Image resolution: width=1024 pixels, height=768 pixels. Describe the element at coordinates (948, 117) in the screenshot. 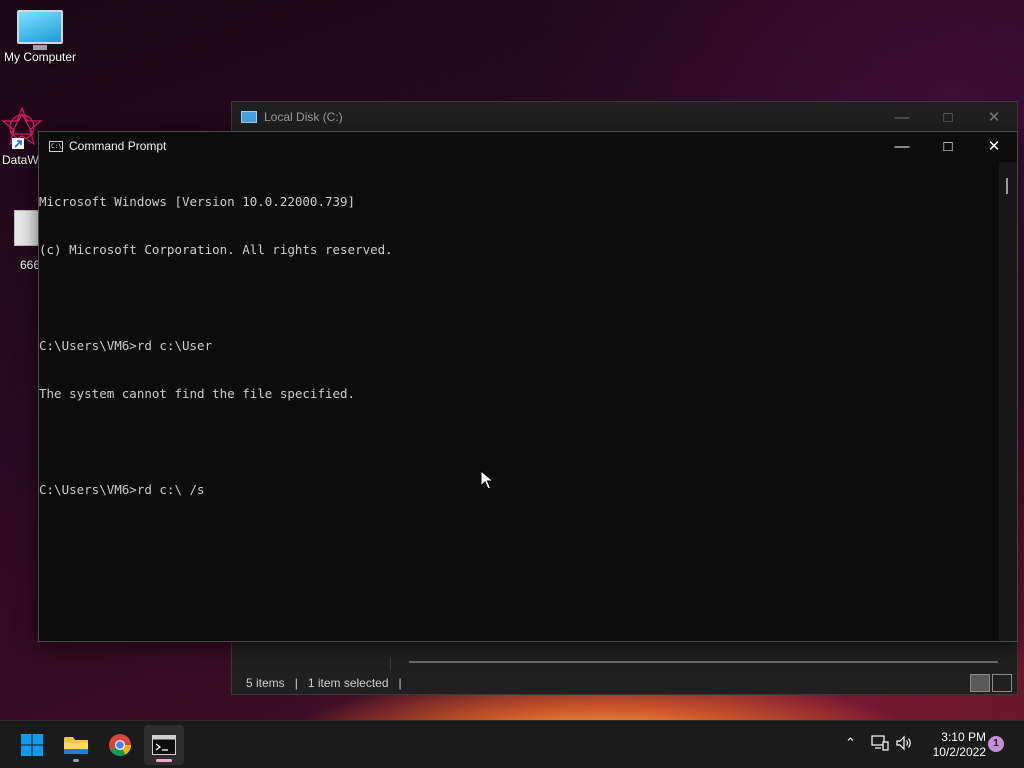

I see `explorer-maximize-button: □` at that location.